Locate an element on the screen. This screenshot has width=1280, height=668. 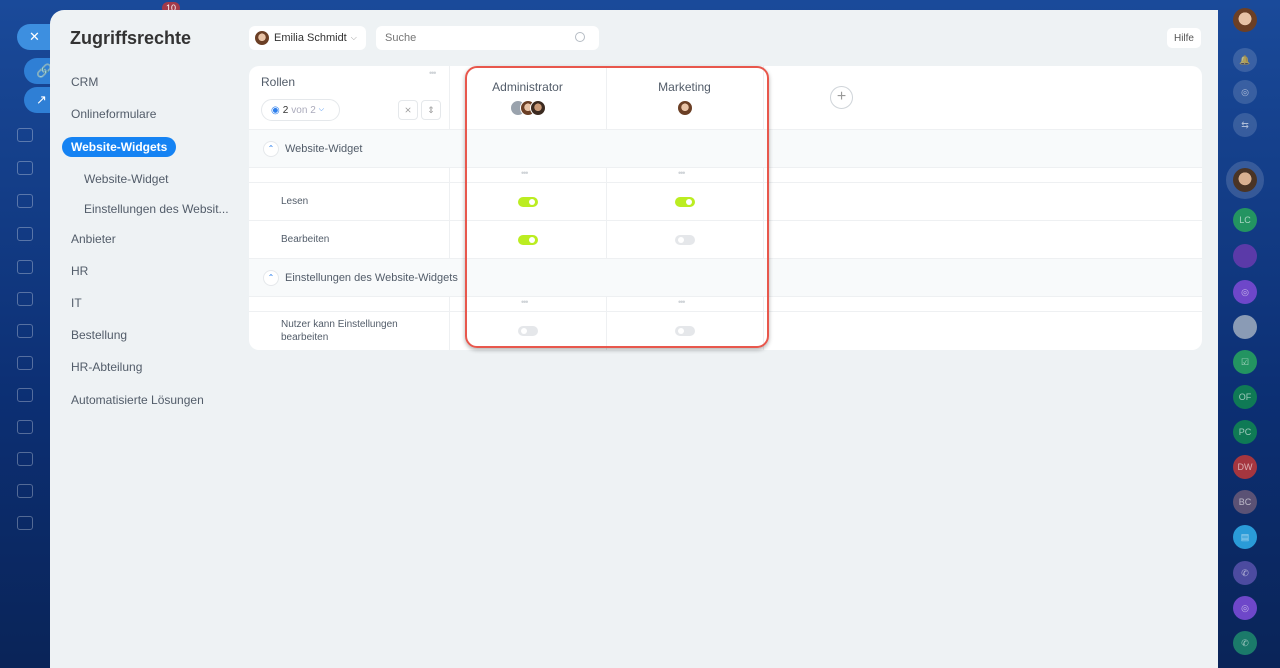
group-chat-avatar is located at coordinates (1245, 327).